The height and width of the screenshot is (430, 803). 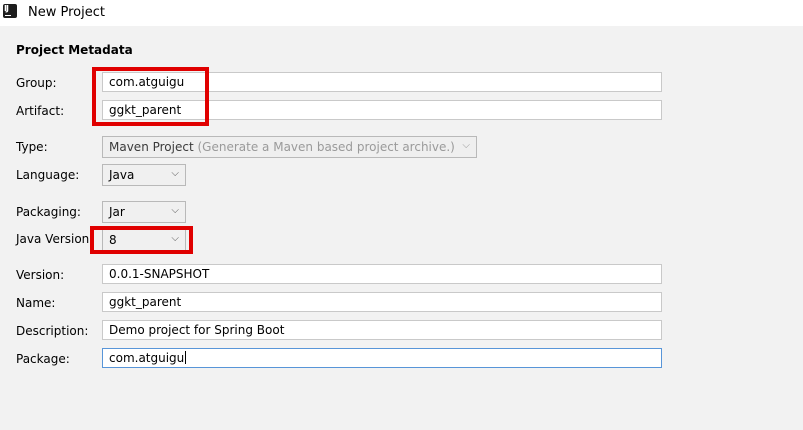 I want to click on name-field: ggkt_parent, so click(x=382, y=302).